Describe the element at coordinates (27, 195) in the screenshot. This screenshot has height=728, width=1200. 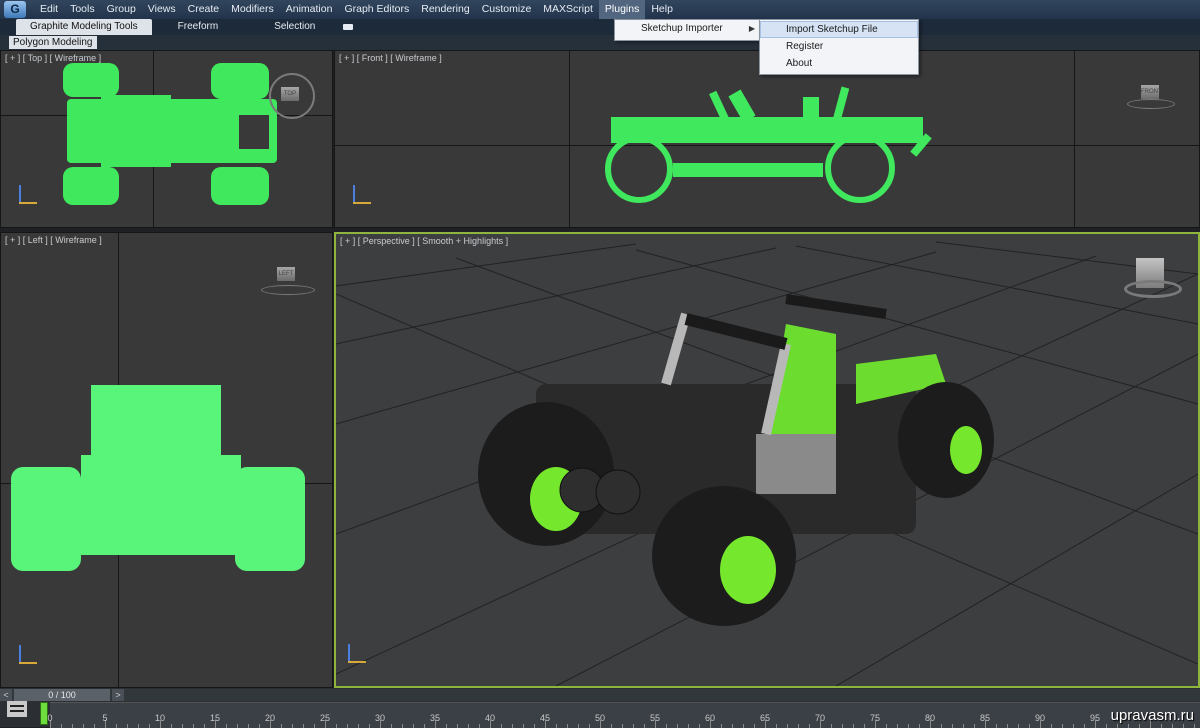
I see `axis-tripod-icon` at that location.